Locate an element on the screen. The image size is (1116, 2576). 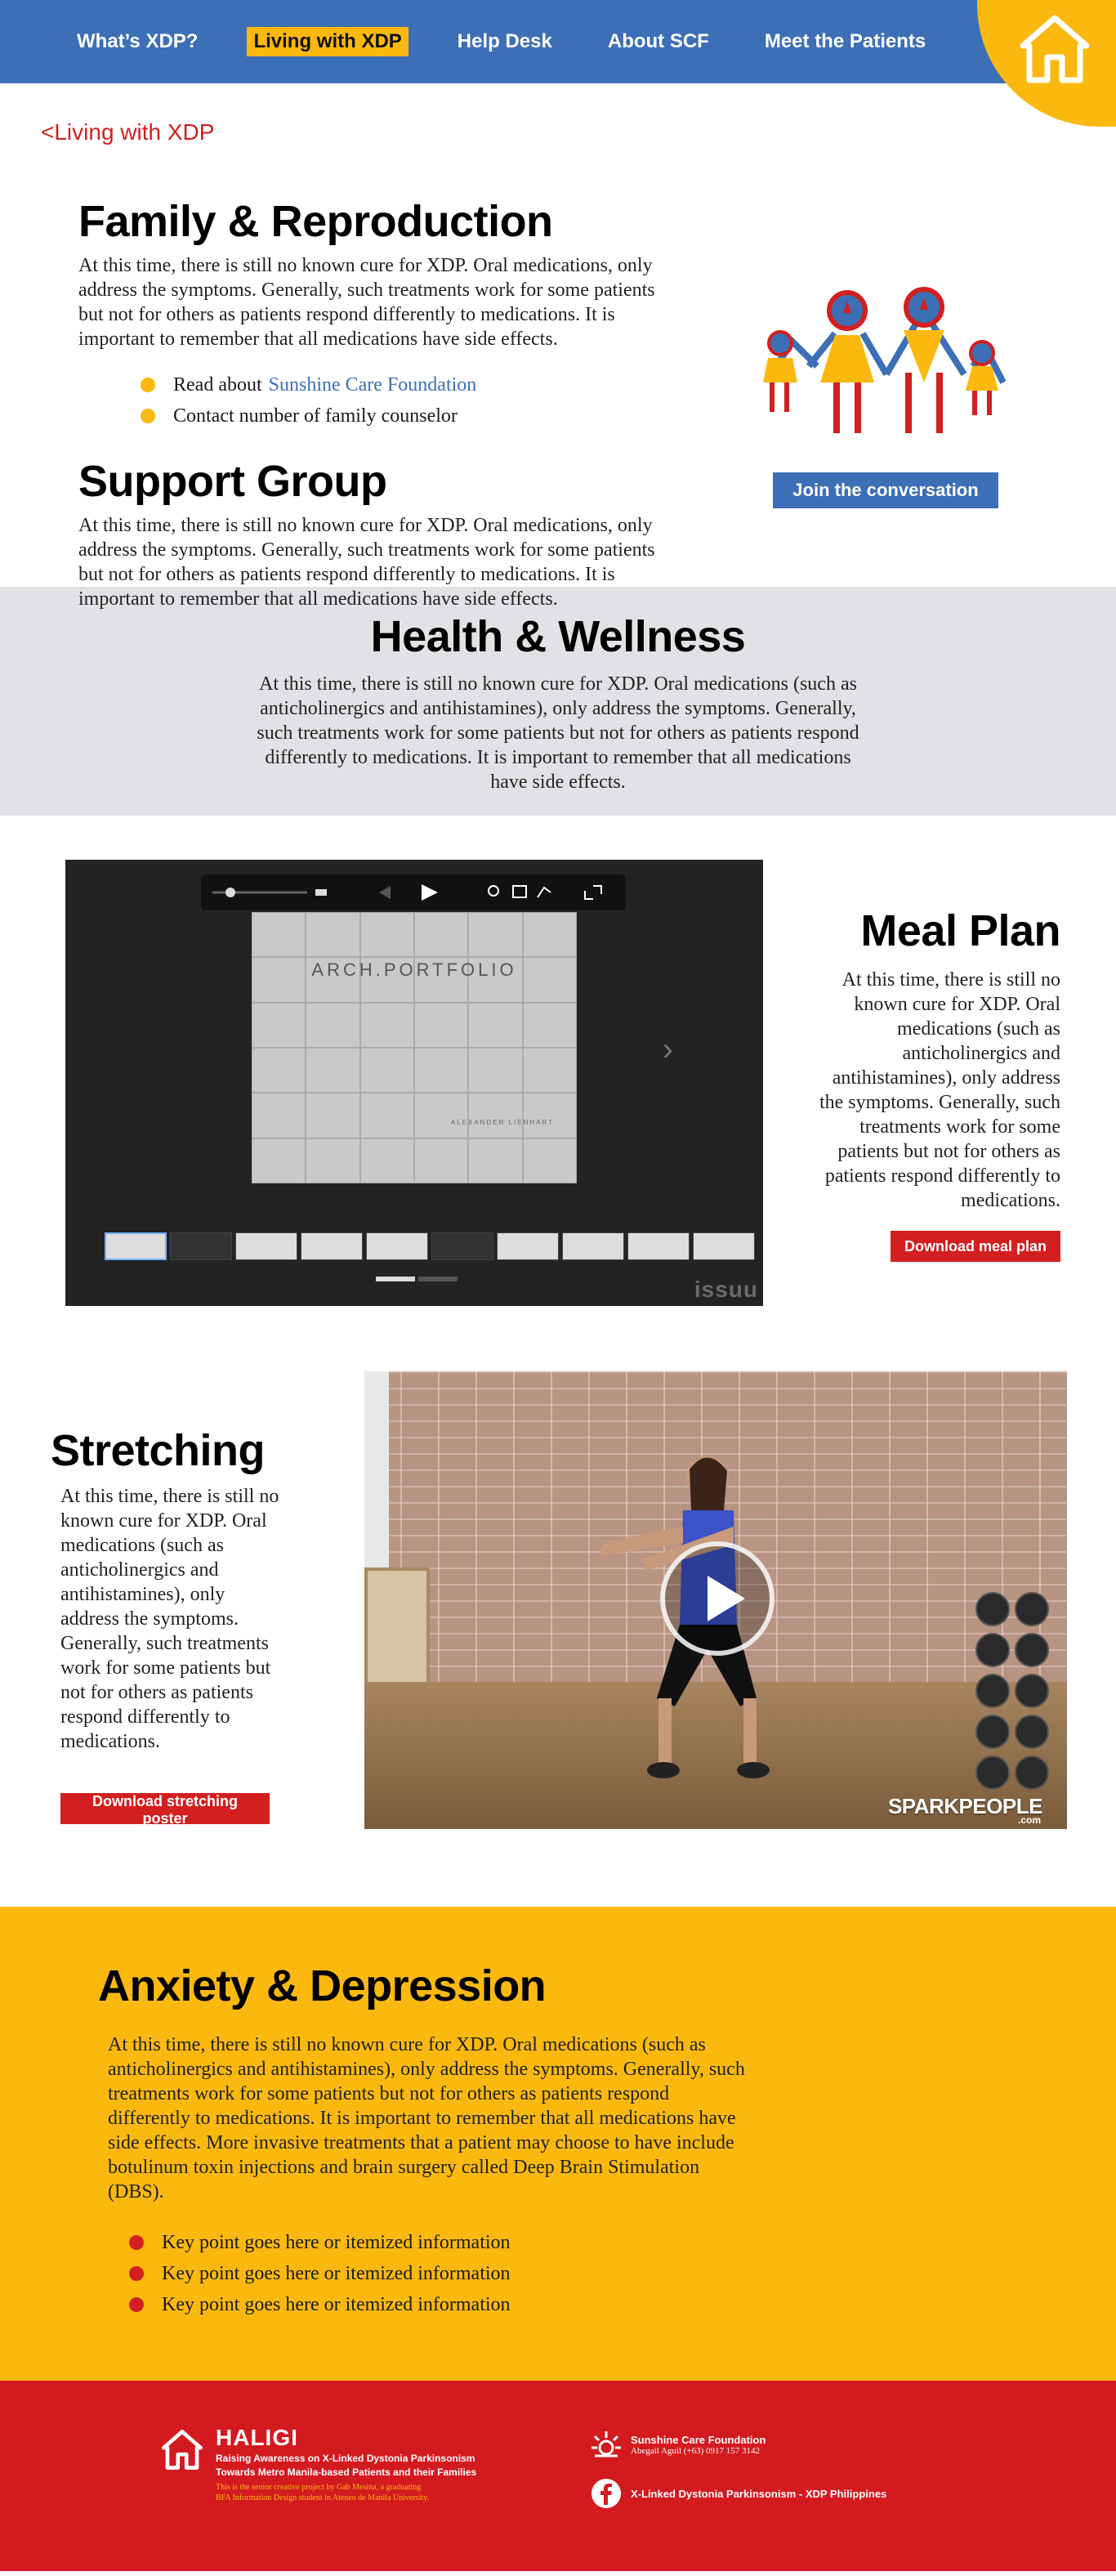
footer-brand-name: HALIGI is located at coordinates (257, 2437).